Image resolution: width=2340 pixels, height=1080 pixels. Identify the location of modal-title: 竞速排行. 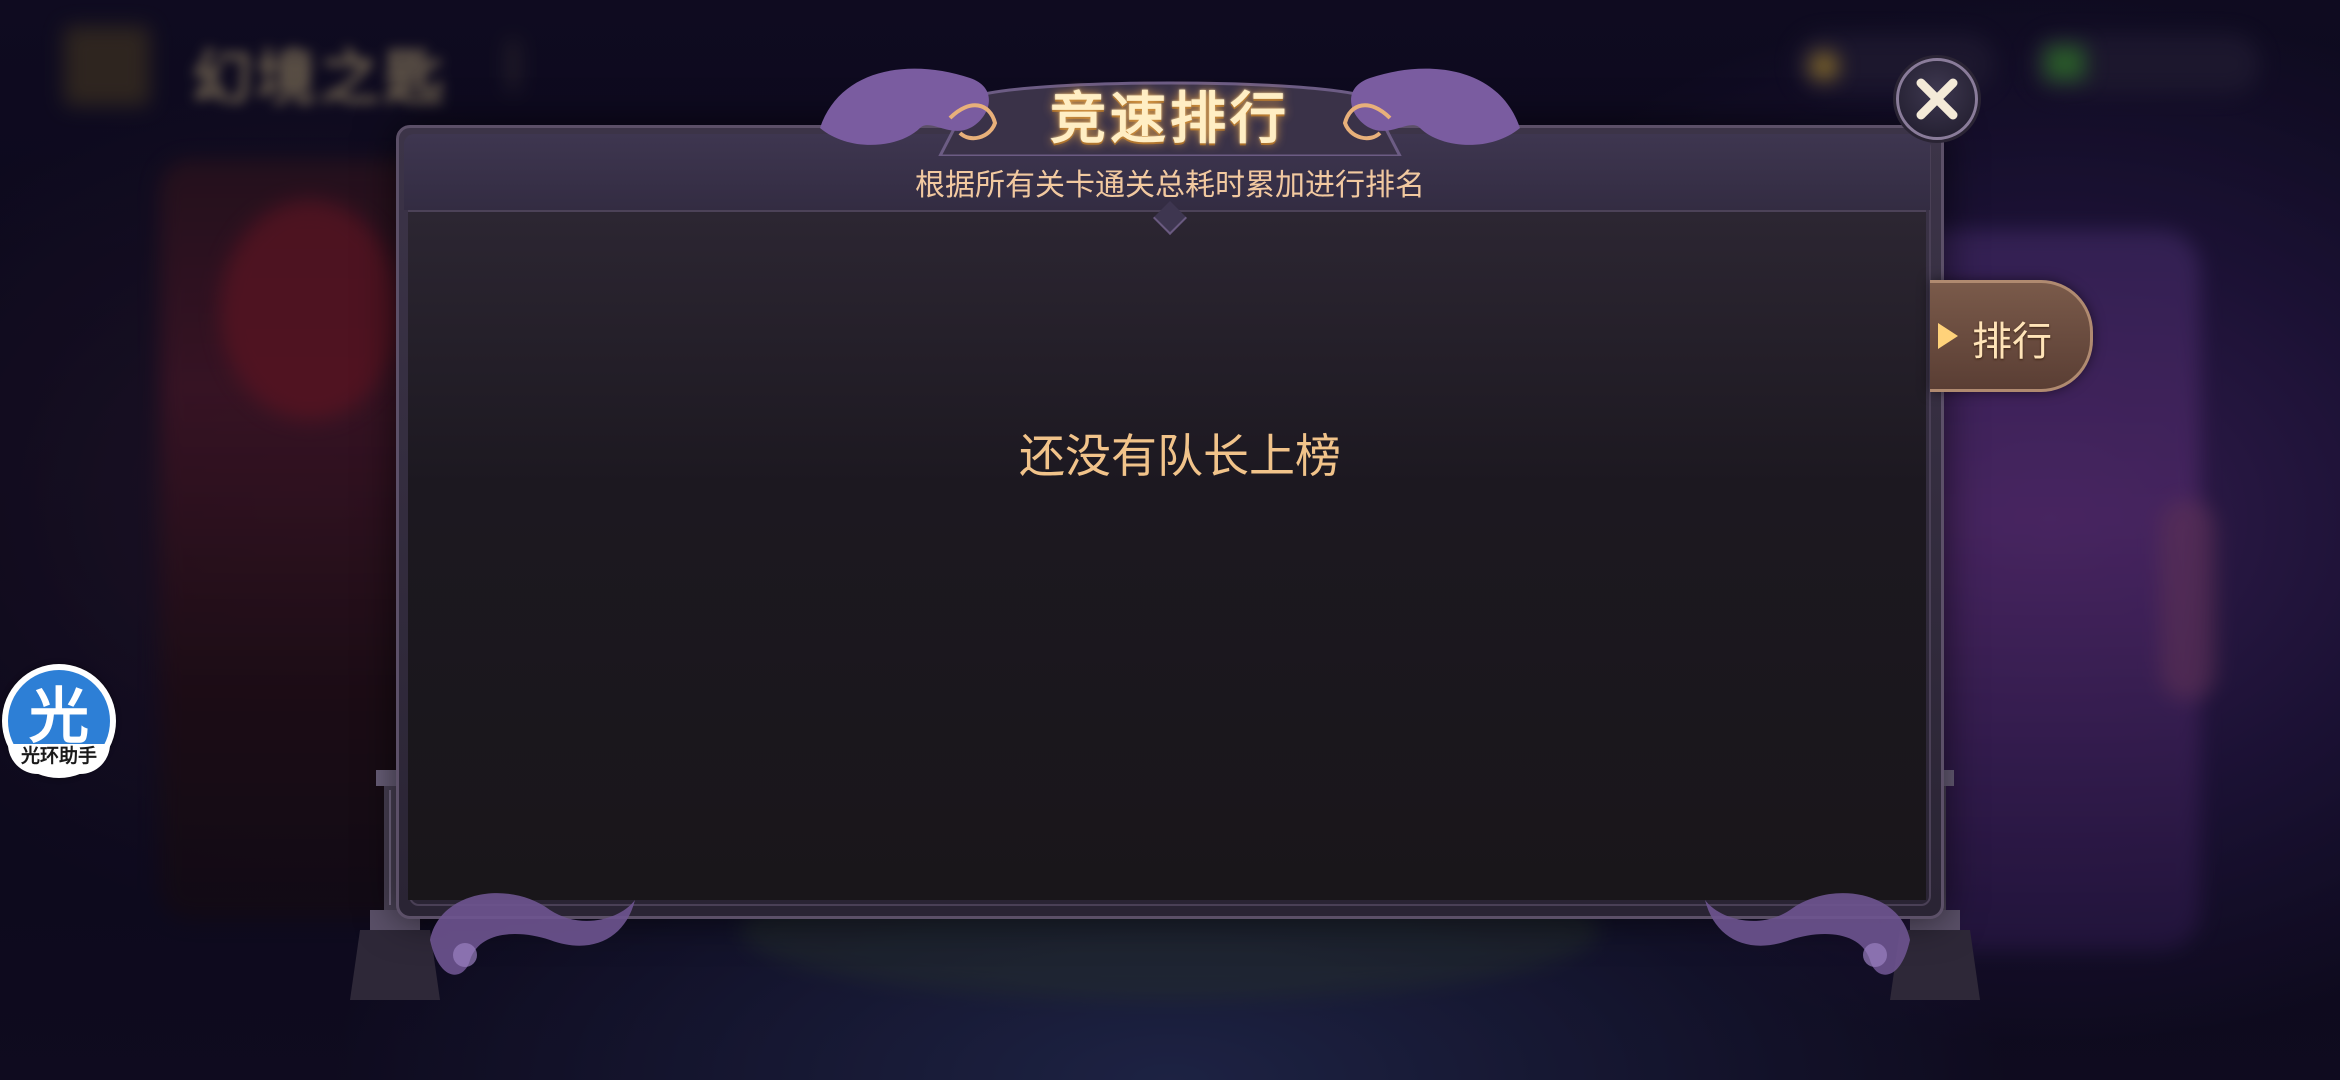
(1170, 119).